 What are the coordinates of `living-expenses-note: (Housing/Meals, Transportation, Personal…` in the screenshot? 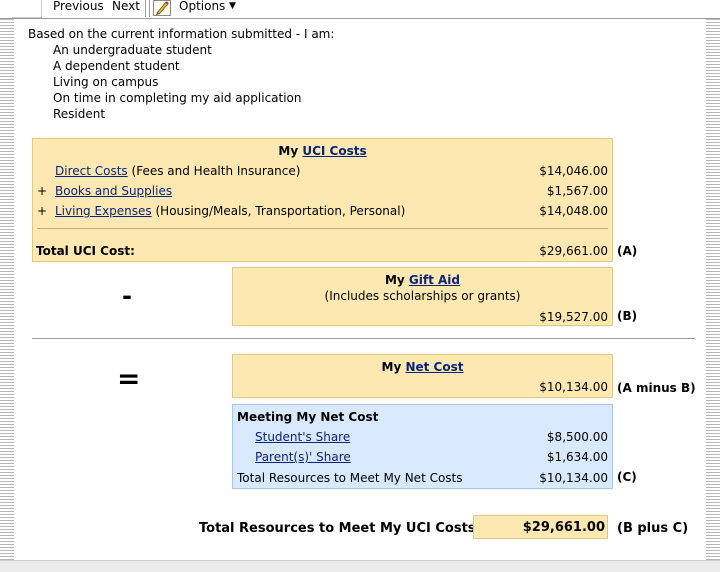 It's located at (280, 211).